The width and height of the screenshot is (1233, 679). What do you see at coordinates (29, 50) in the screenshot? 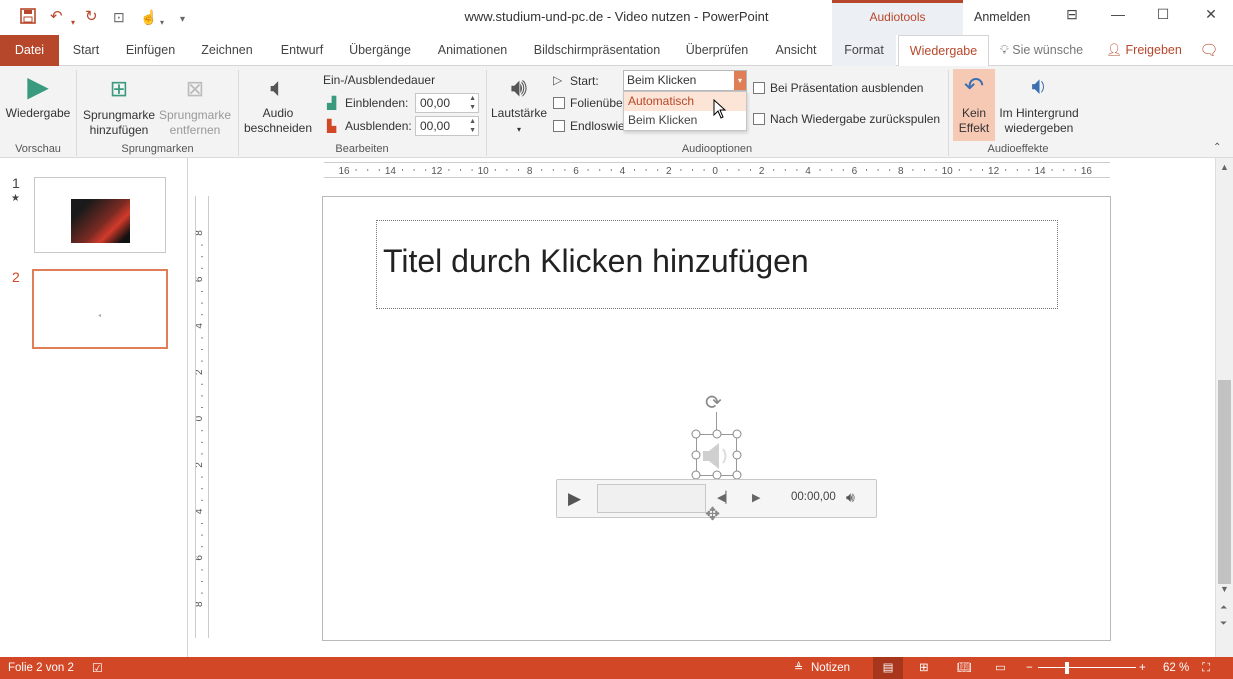
I see `tab-file: Datei` at bounding box center [29, 50].